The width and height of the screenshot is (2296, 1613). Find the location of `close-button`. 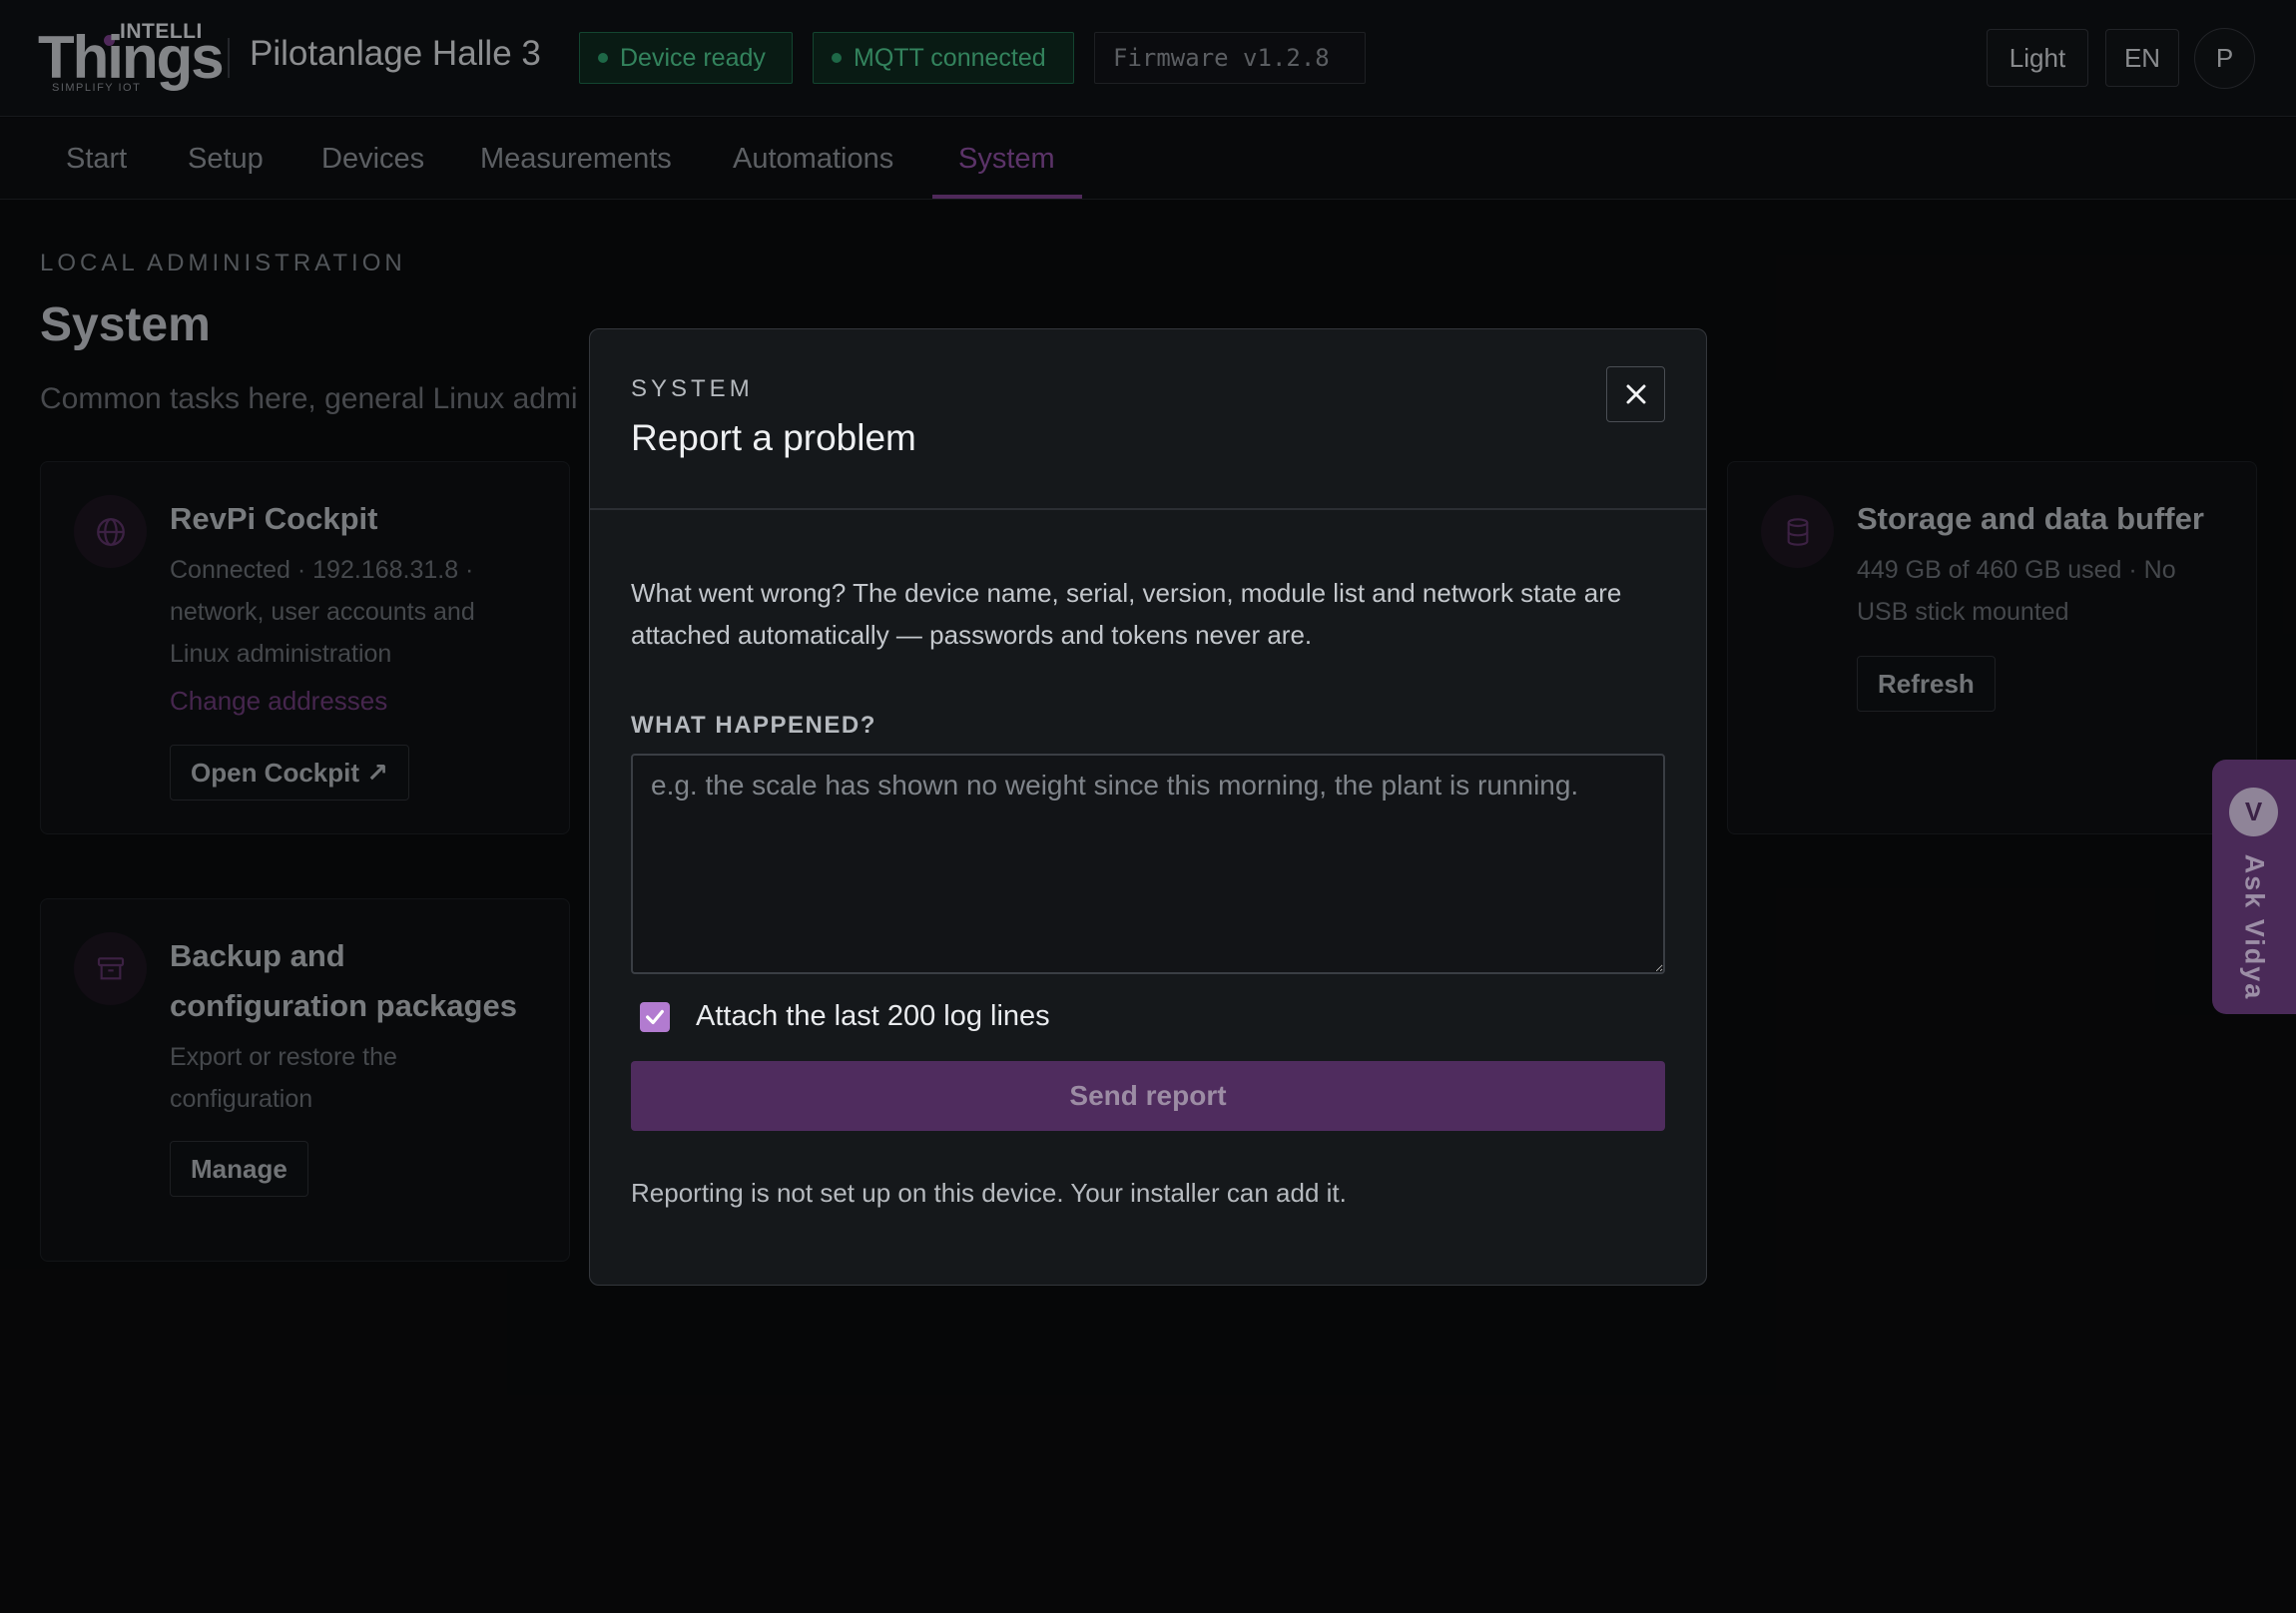

close-button is located at coordinates (1636, 394).